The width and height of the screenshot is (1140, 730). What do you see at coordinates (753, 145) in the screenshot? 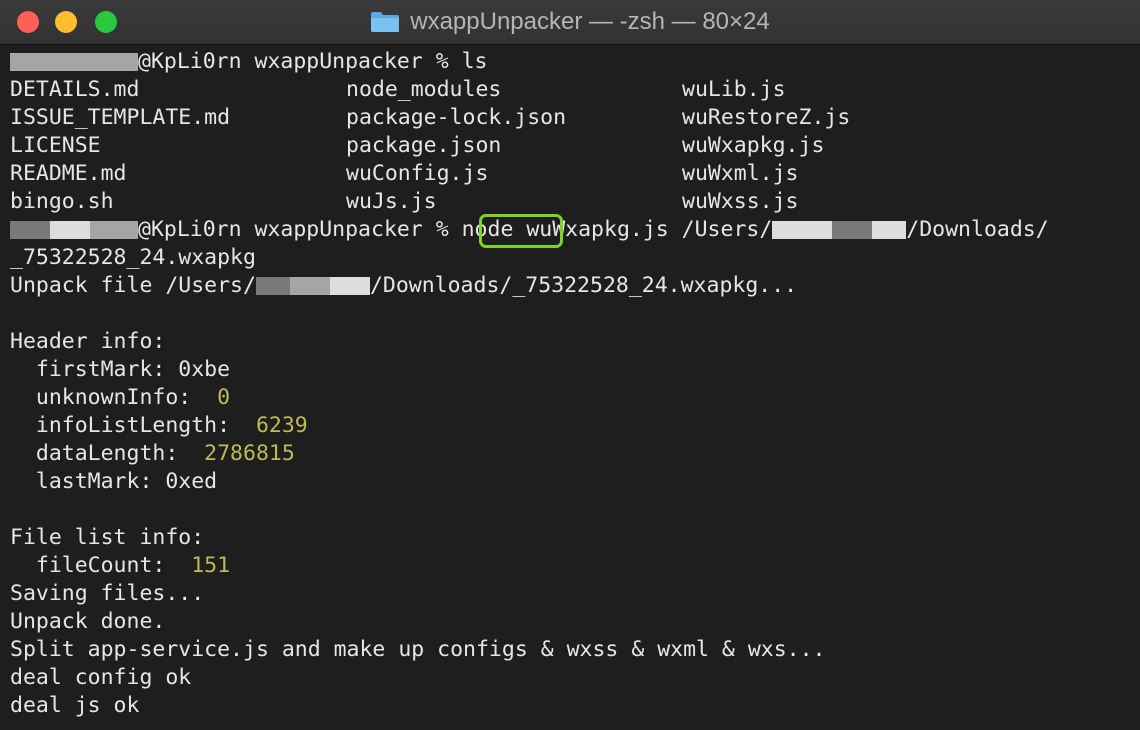
I see `list-item: wuWxapkg.js` at bounding box center [753, 145].